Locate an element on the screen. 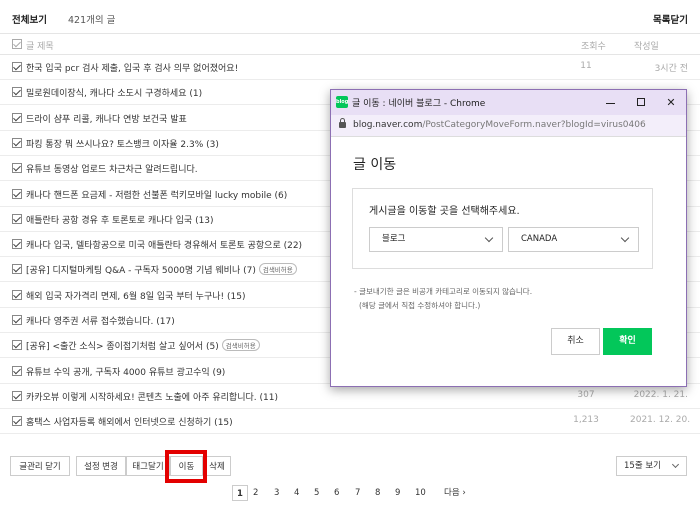 Image resolution: width=700 pixels, height=516 pixels. window-titlebar: blog 글 이동 : 네이버 블로그 - Chrome ✕ is located at coordinates (508, 102).